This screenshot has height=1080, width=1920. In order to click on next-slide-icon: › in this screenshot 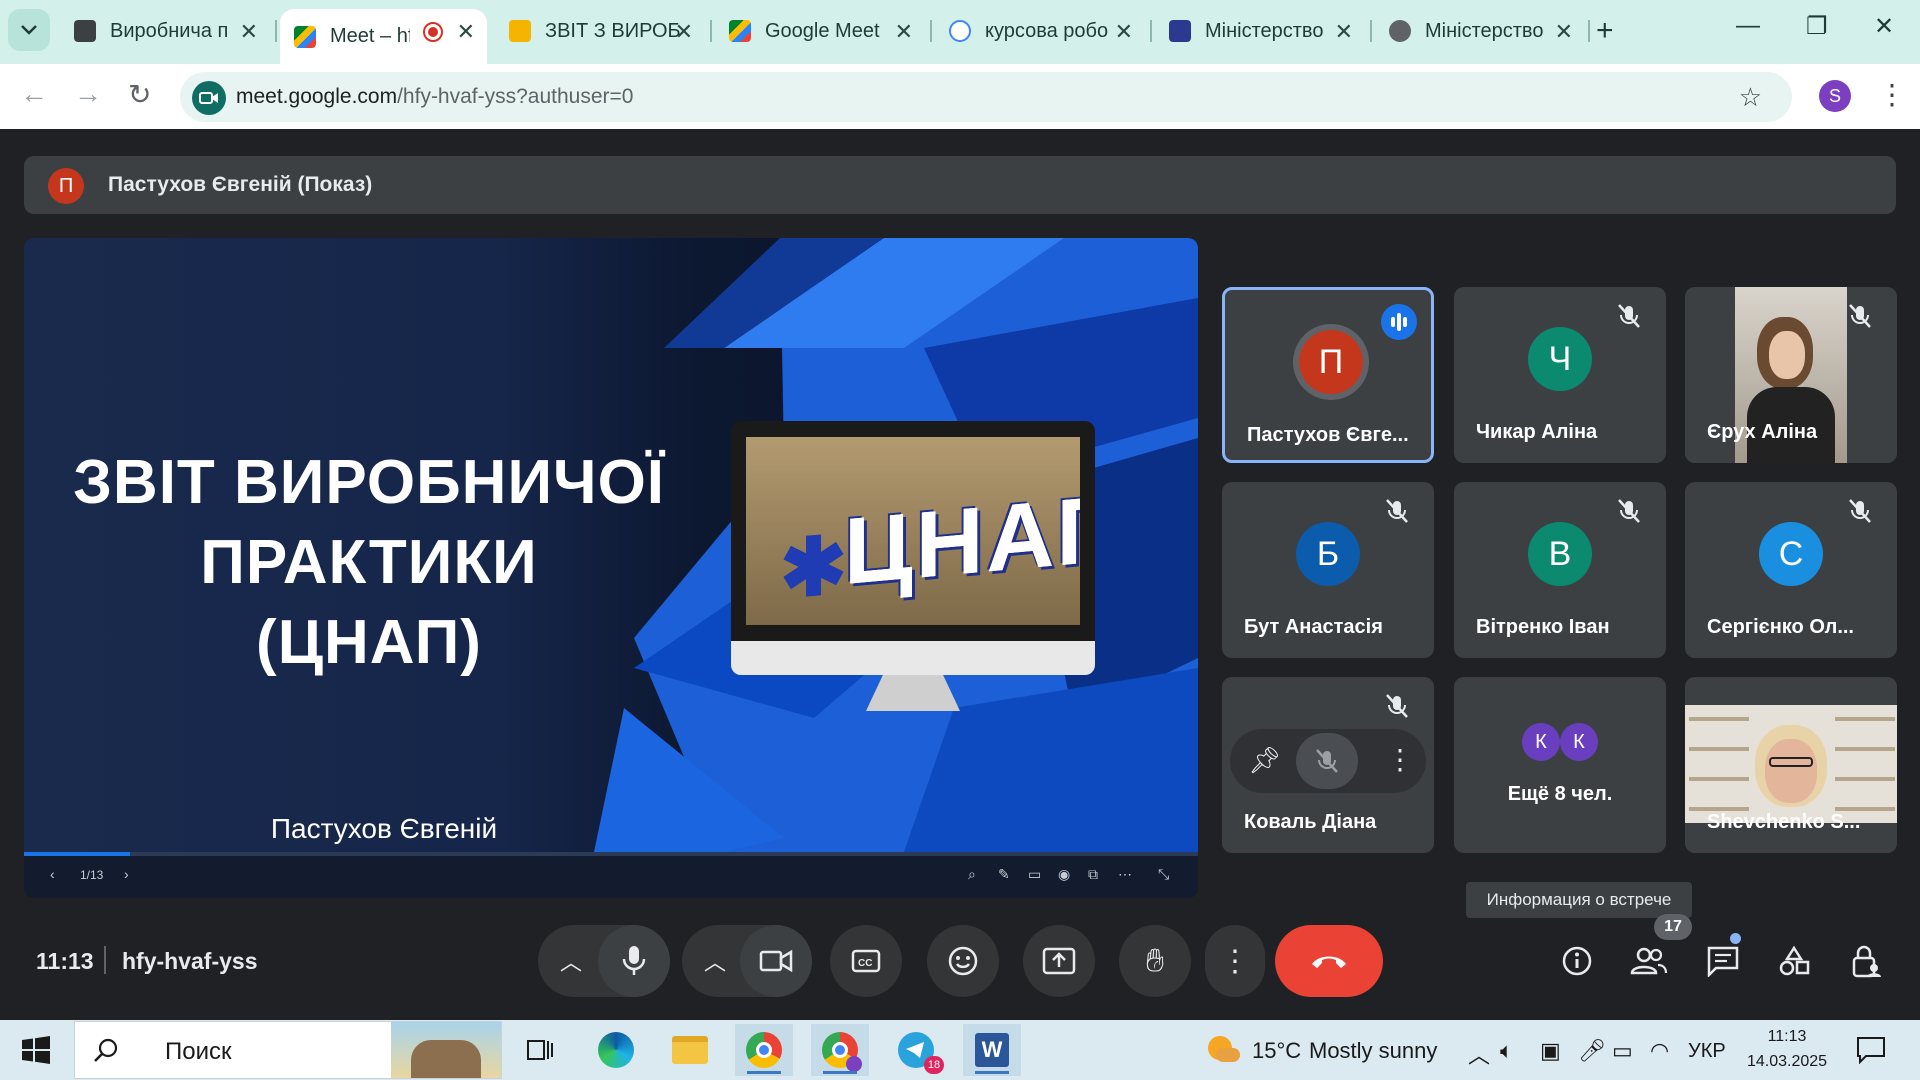, I will do `click(126, 874)`.